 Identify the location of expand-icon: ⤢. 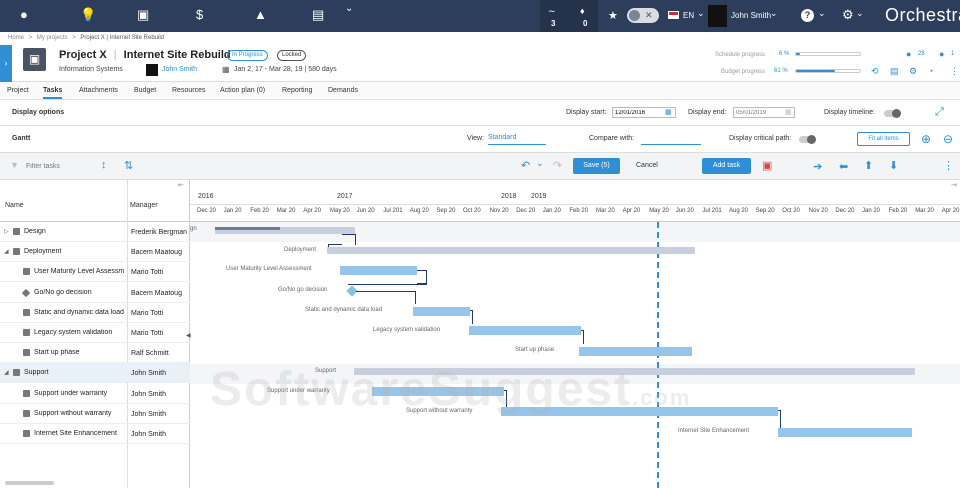
(939, 112).